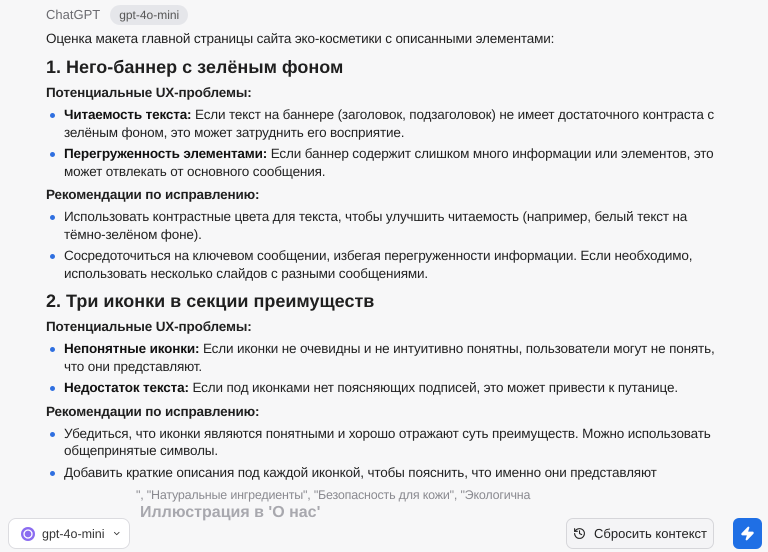 This screenshot has width=768, height=552. What do you see at coordinates (389, 123) in the screenshot?
I see `list-text: Читаемость текста: Если текст на баннере (заголовок, подзаголовок) не имеет достаточного контраста с зелёным фоном, это может затруднить его восприятие.` at bounding box center [389, 123].